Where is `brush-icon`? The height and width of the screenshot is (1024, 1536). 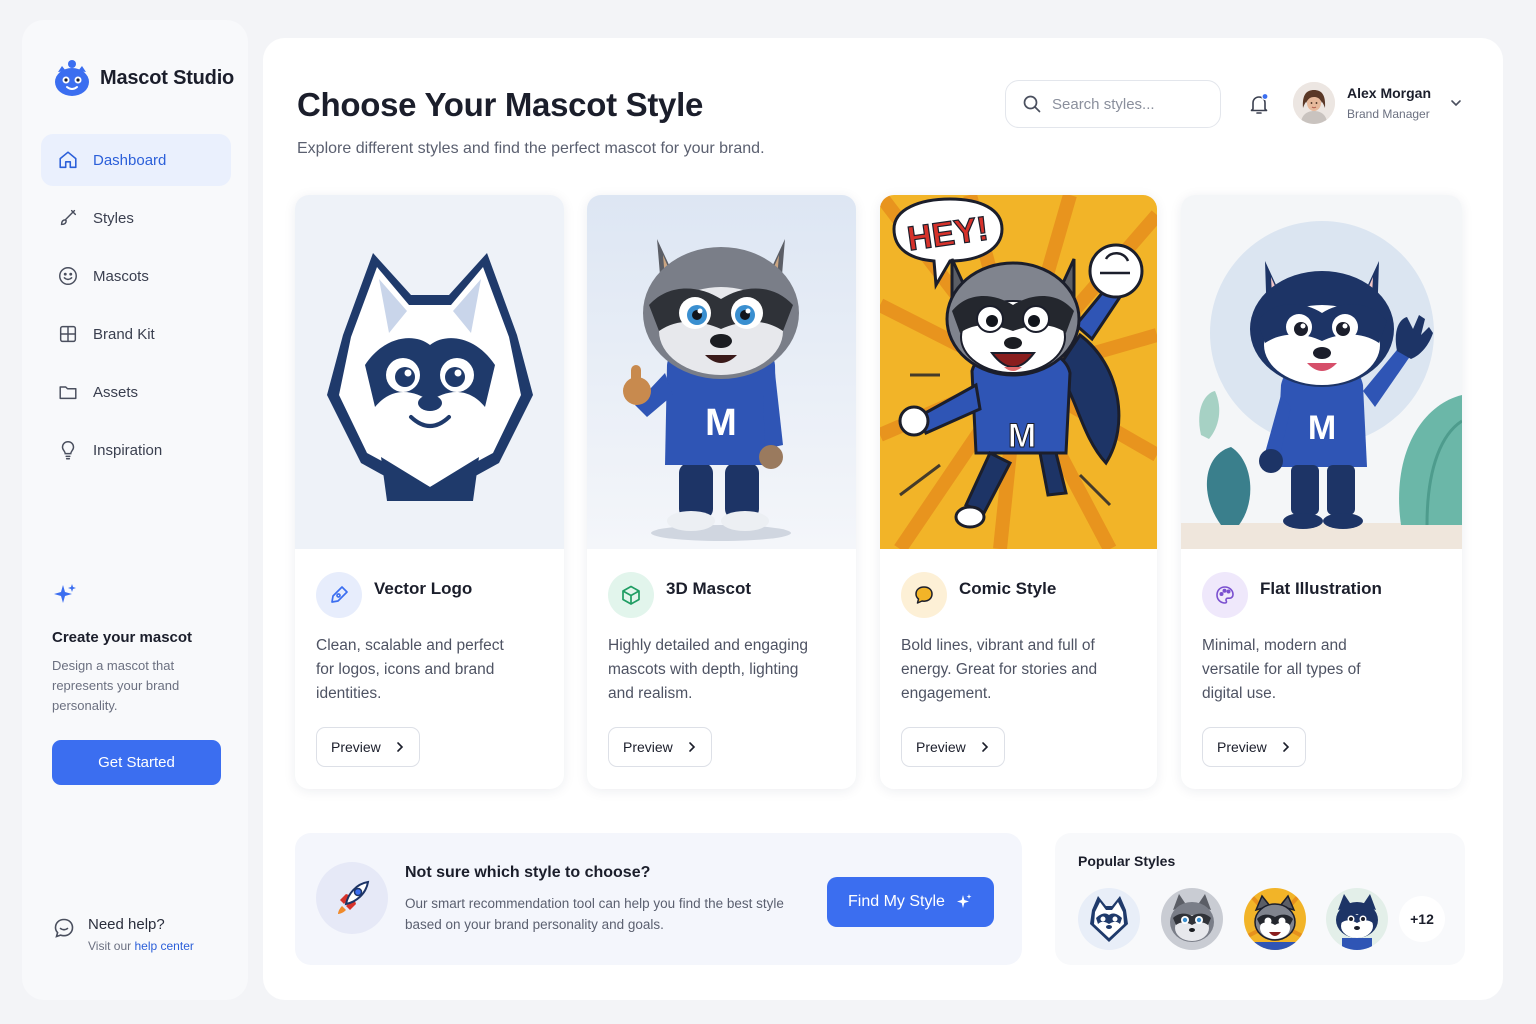 brush-icon is located at coordinates (68, 217).